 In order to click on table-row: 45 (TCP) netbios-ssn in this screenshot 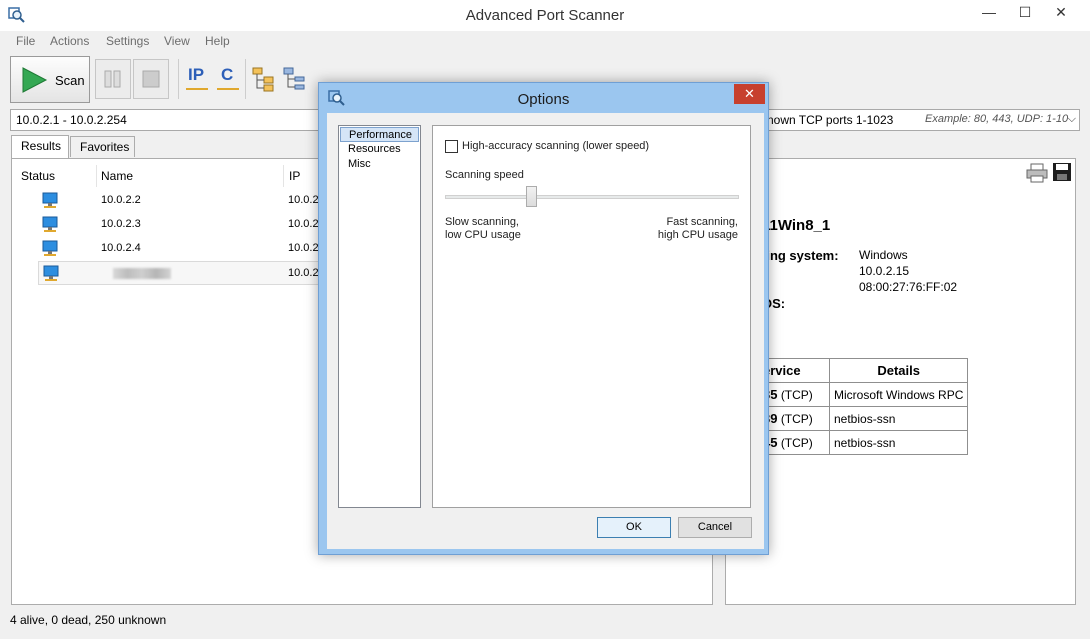, I will do `click(863, 442)`.